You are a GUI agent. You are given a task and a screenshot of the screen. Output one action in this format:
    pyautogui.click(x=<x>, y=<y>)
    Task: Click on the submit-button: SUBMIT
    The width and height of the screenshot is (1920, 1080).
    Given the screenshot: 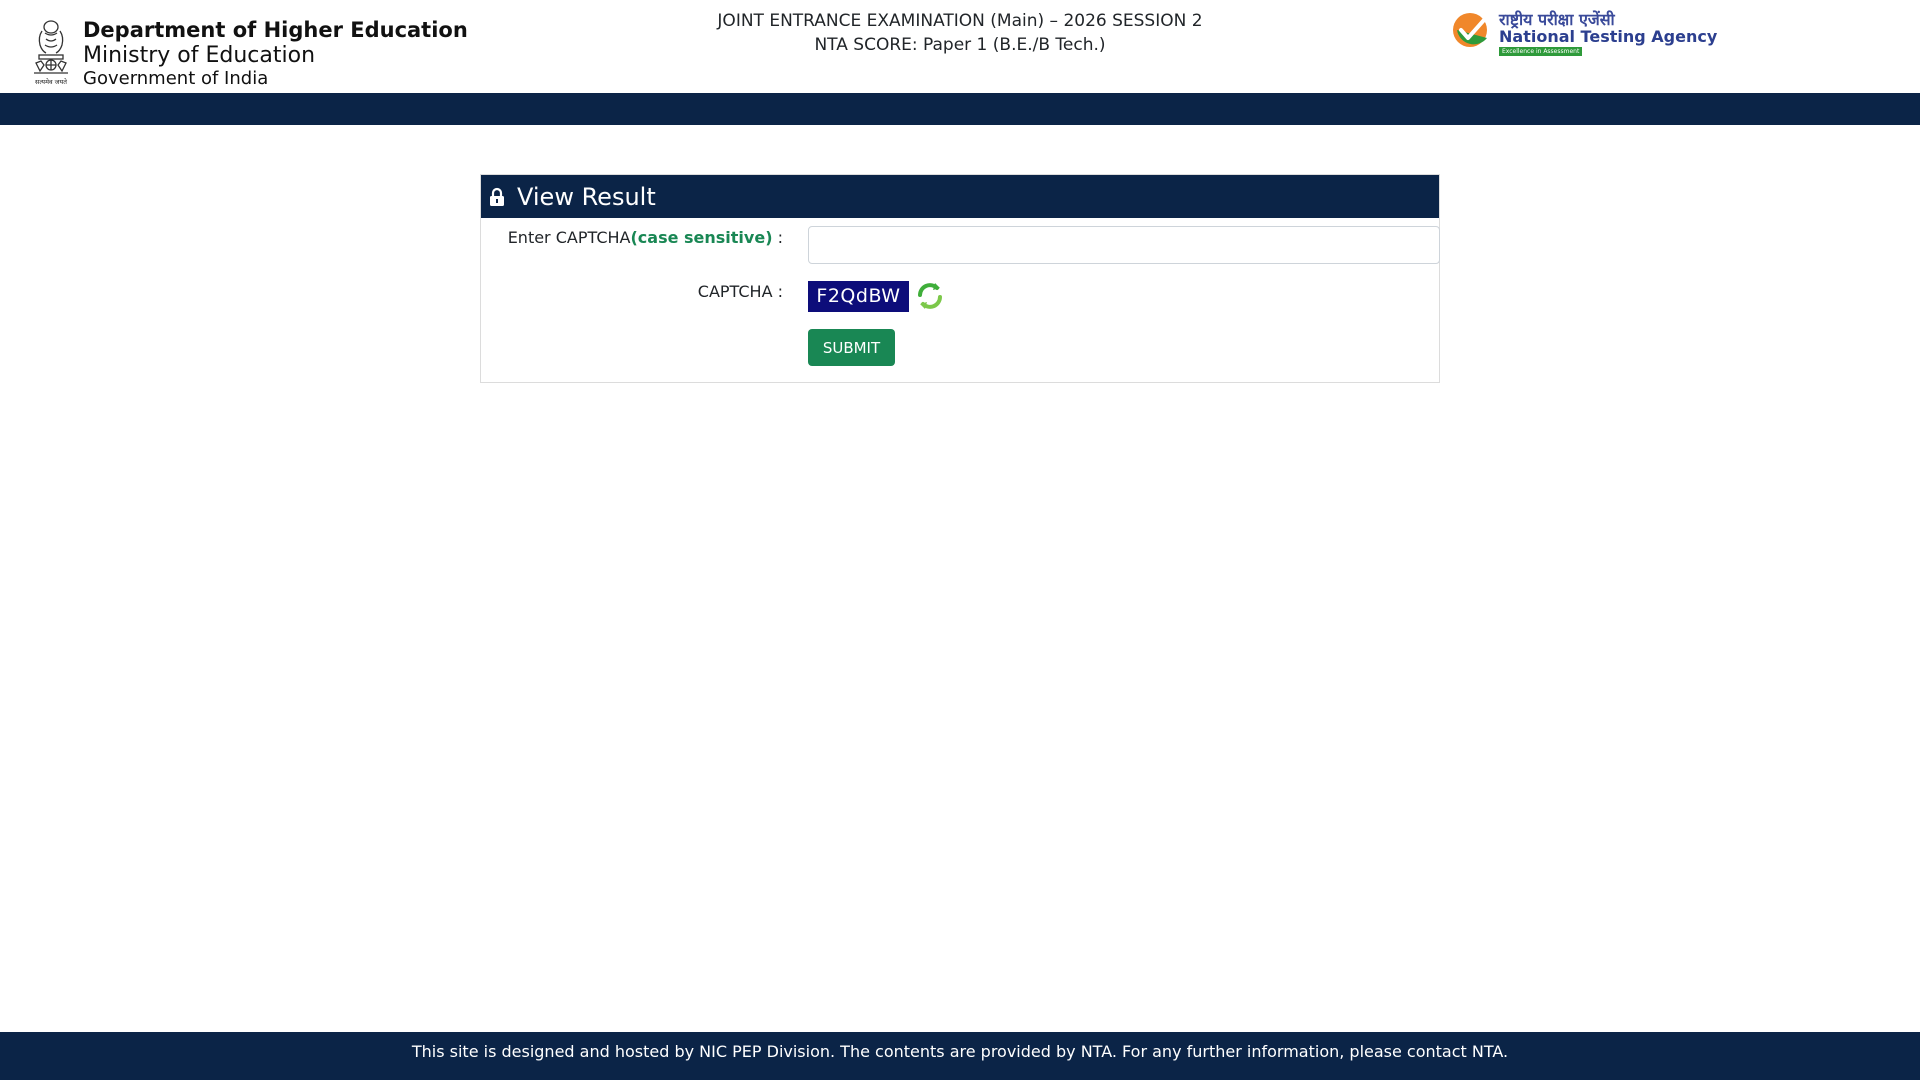 What is the action you would take?
    pyautogui.click(x=851, y=347)
    